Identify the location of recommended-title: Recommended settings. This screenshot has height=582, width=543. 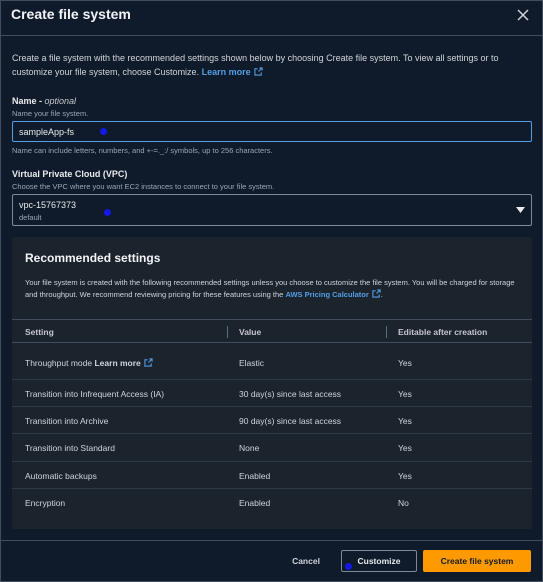
(93, 258).